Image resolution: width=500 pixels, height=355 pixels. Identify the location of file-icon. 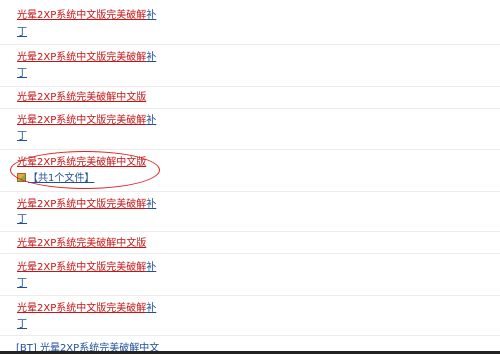
(21, 177).